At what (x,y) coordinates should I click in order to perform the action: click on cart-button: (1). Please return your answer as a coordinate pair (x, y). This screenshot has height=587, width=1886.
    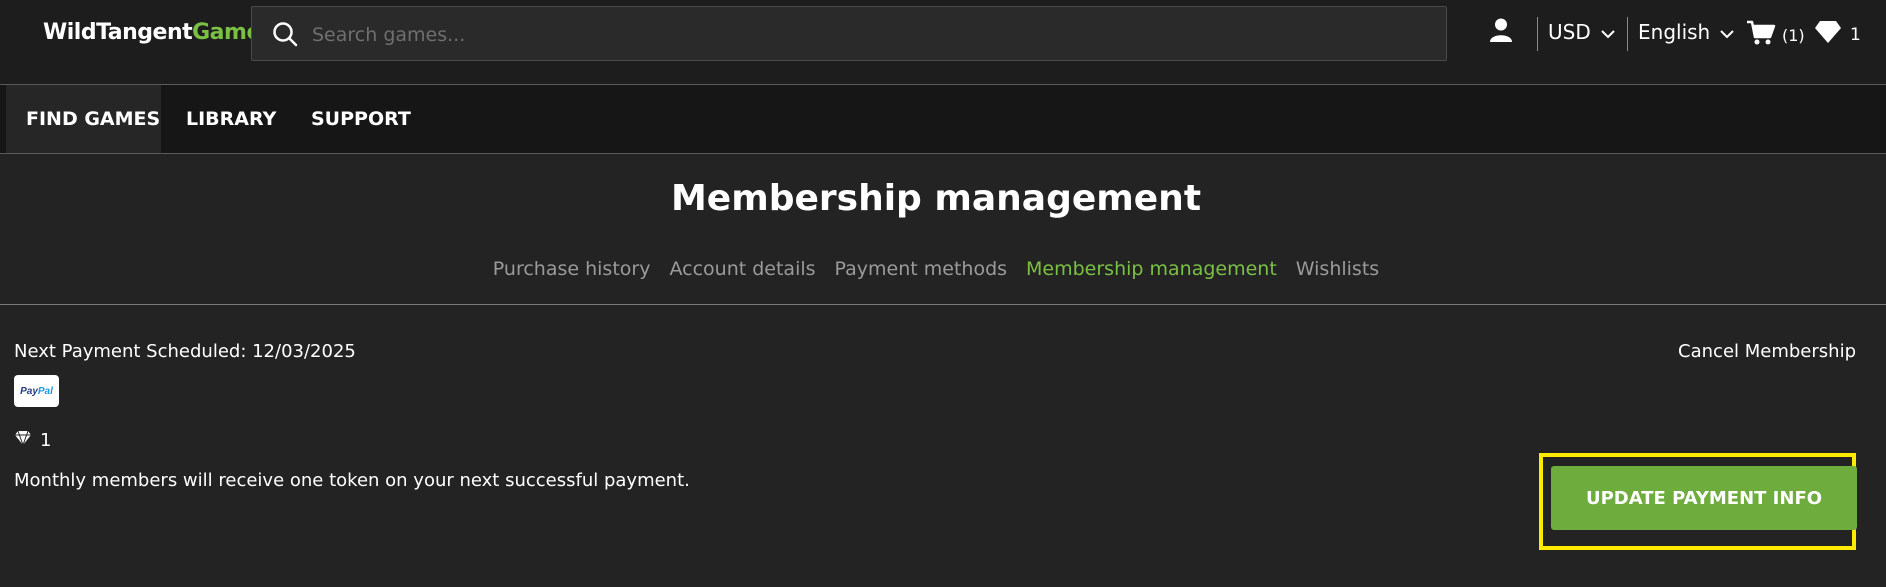
    Looking at the image, I should click on (1775, 35).